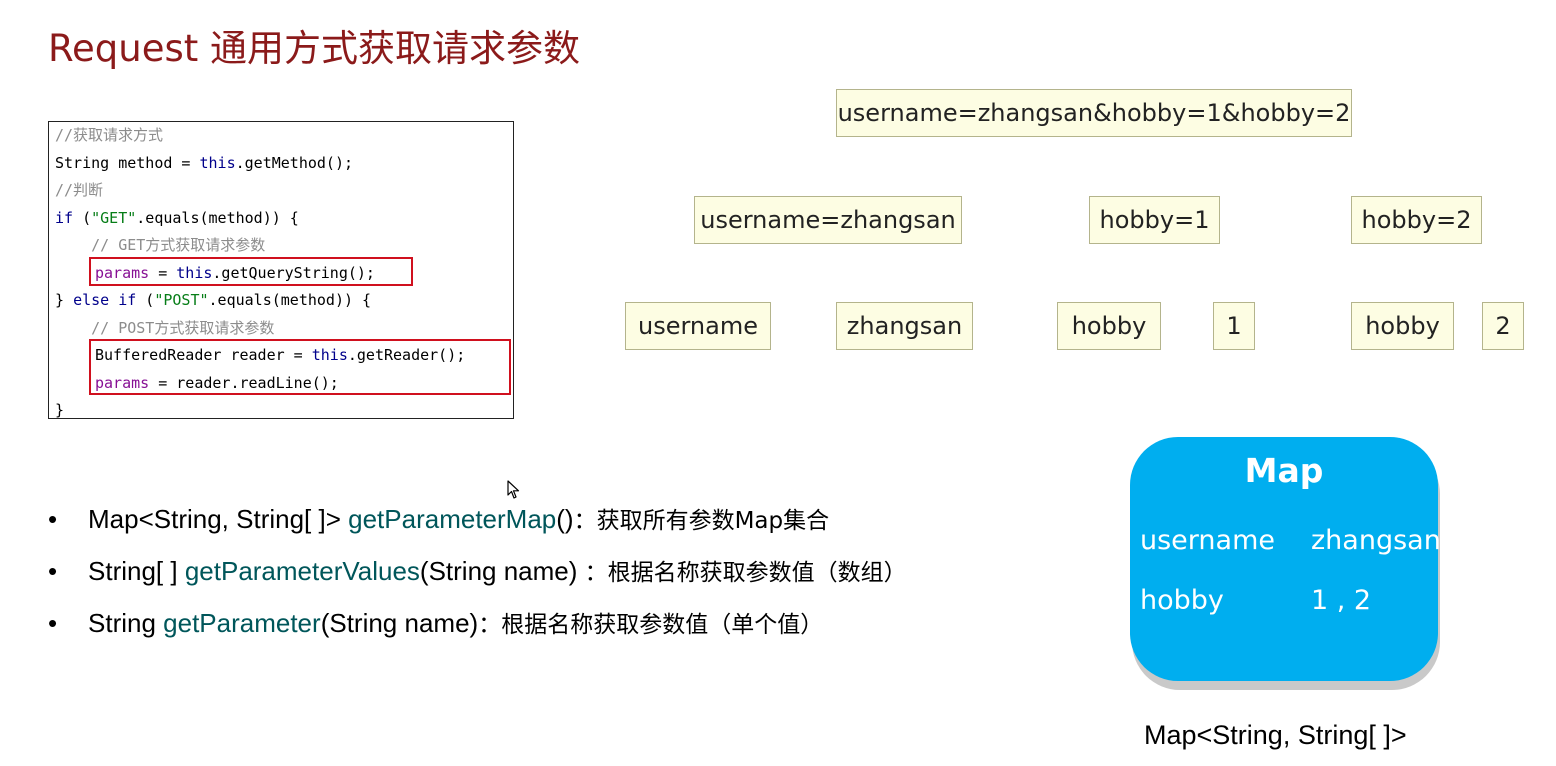 The height and width of the screenshot is (766, 1556). I want to click on value-box: 2, so click(1503, 326).